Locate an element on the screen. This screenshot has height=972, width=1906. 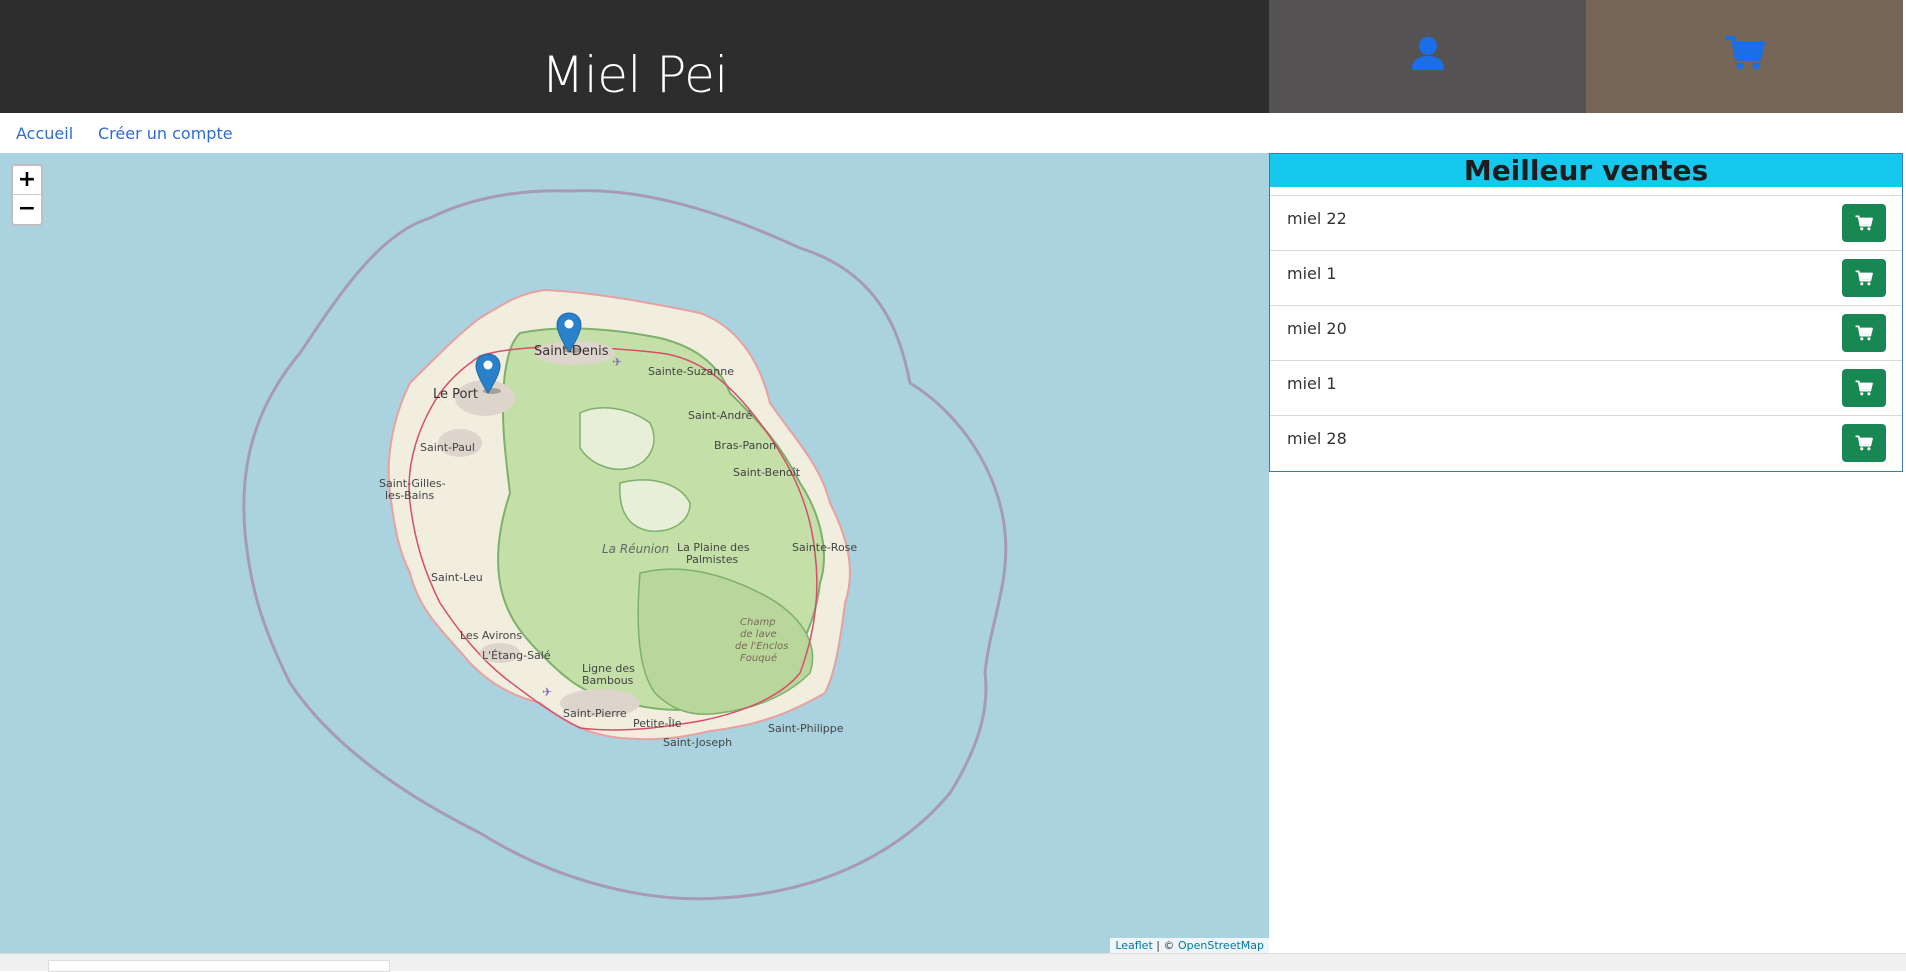
zoom-control: + − is located at coordinates (27, 195).